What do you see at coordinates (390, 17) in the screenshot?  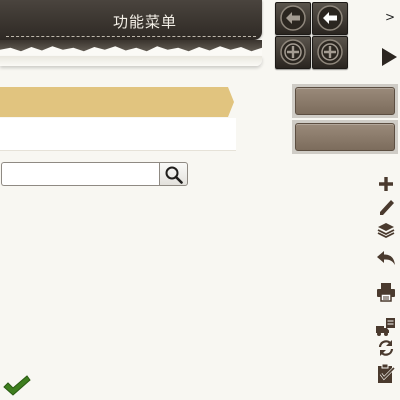 I see `more-button: >` at bounding box center [390, 17].